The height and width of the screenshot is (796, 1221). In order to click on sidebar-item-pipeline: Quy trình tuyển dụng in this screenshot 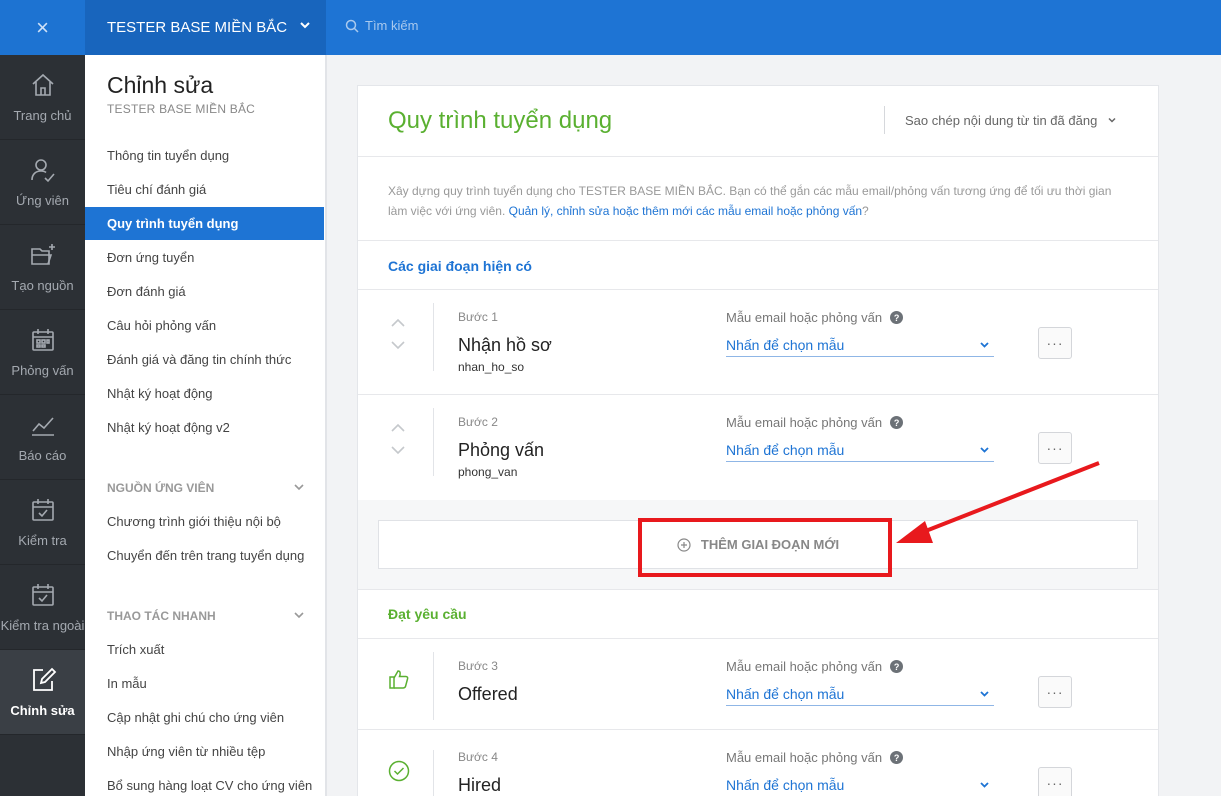, I will do `click(204, 223)`.